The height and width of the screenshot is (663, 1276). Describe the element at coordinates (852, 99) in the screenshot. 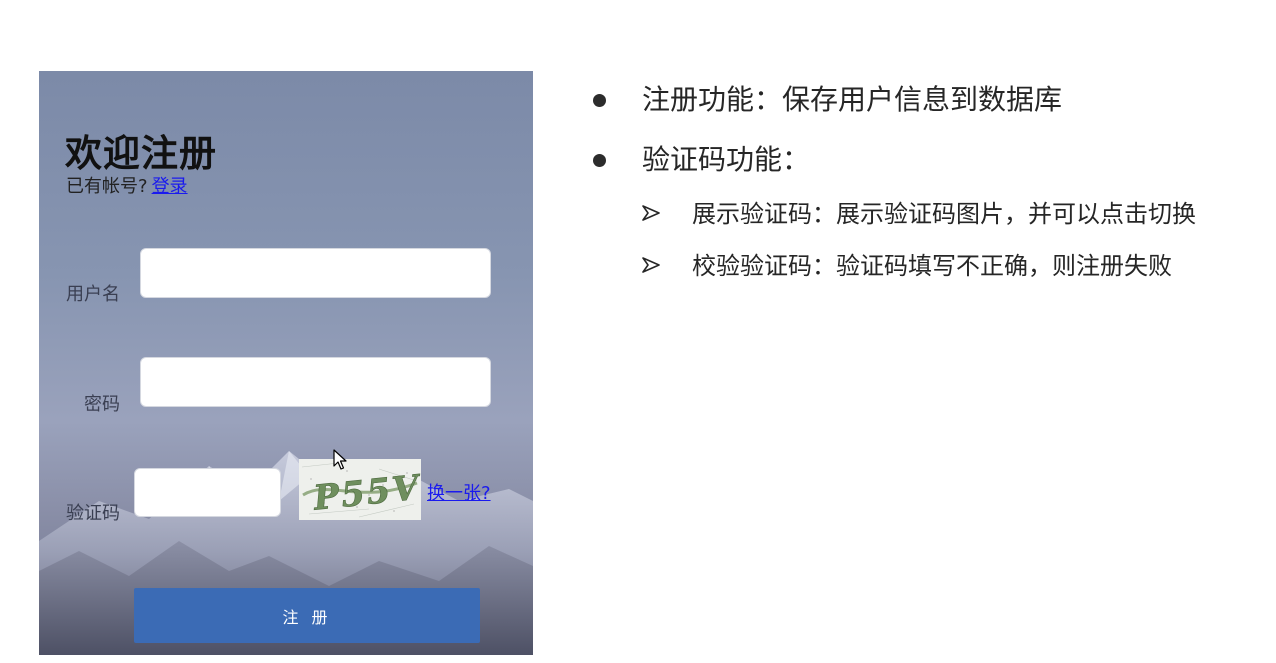

I see `bullet-text: 注册功能：保存用户信息到数据库` at that location.